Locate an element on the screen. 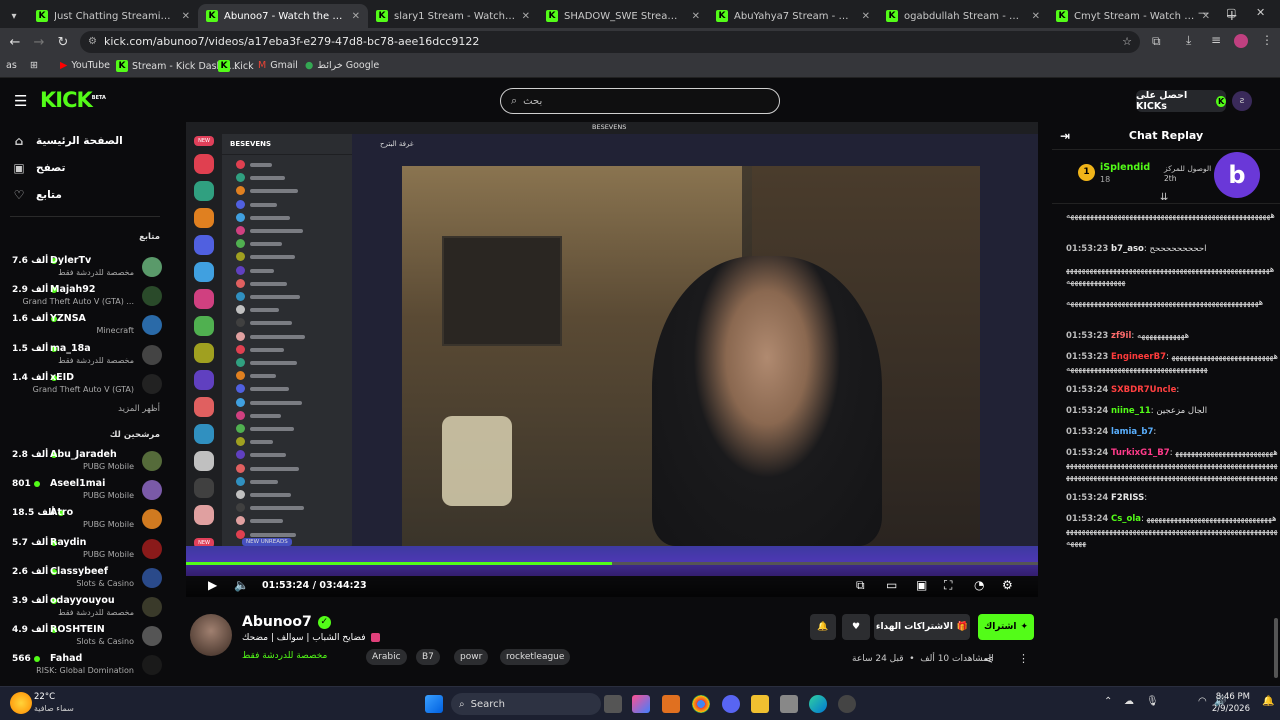  stream-tag: Arabic is located at coordinates (386, 657).